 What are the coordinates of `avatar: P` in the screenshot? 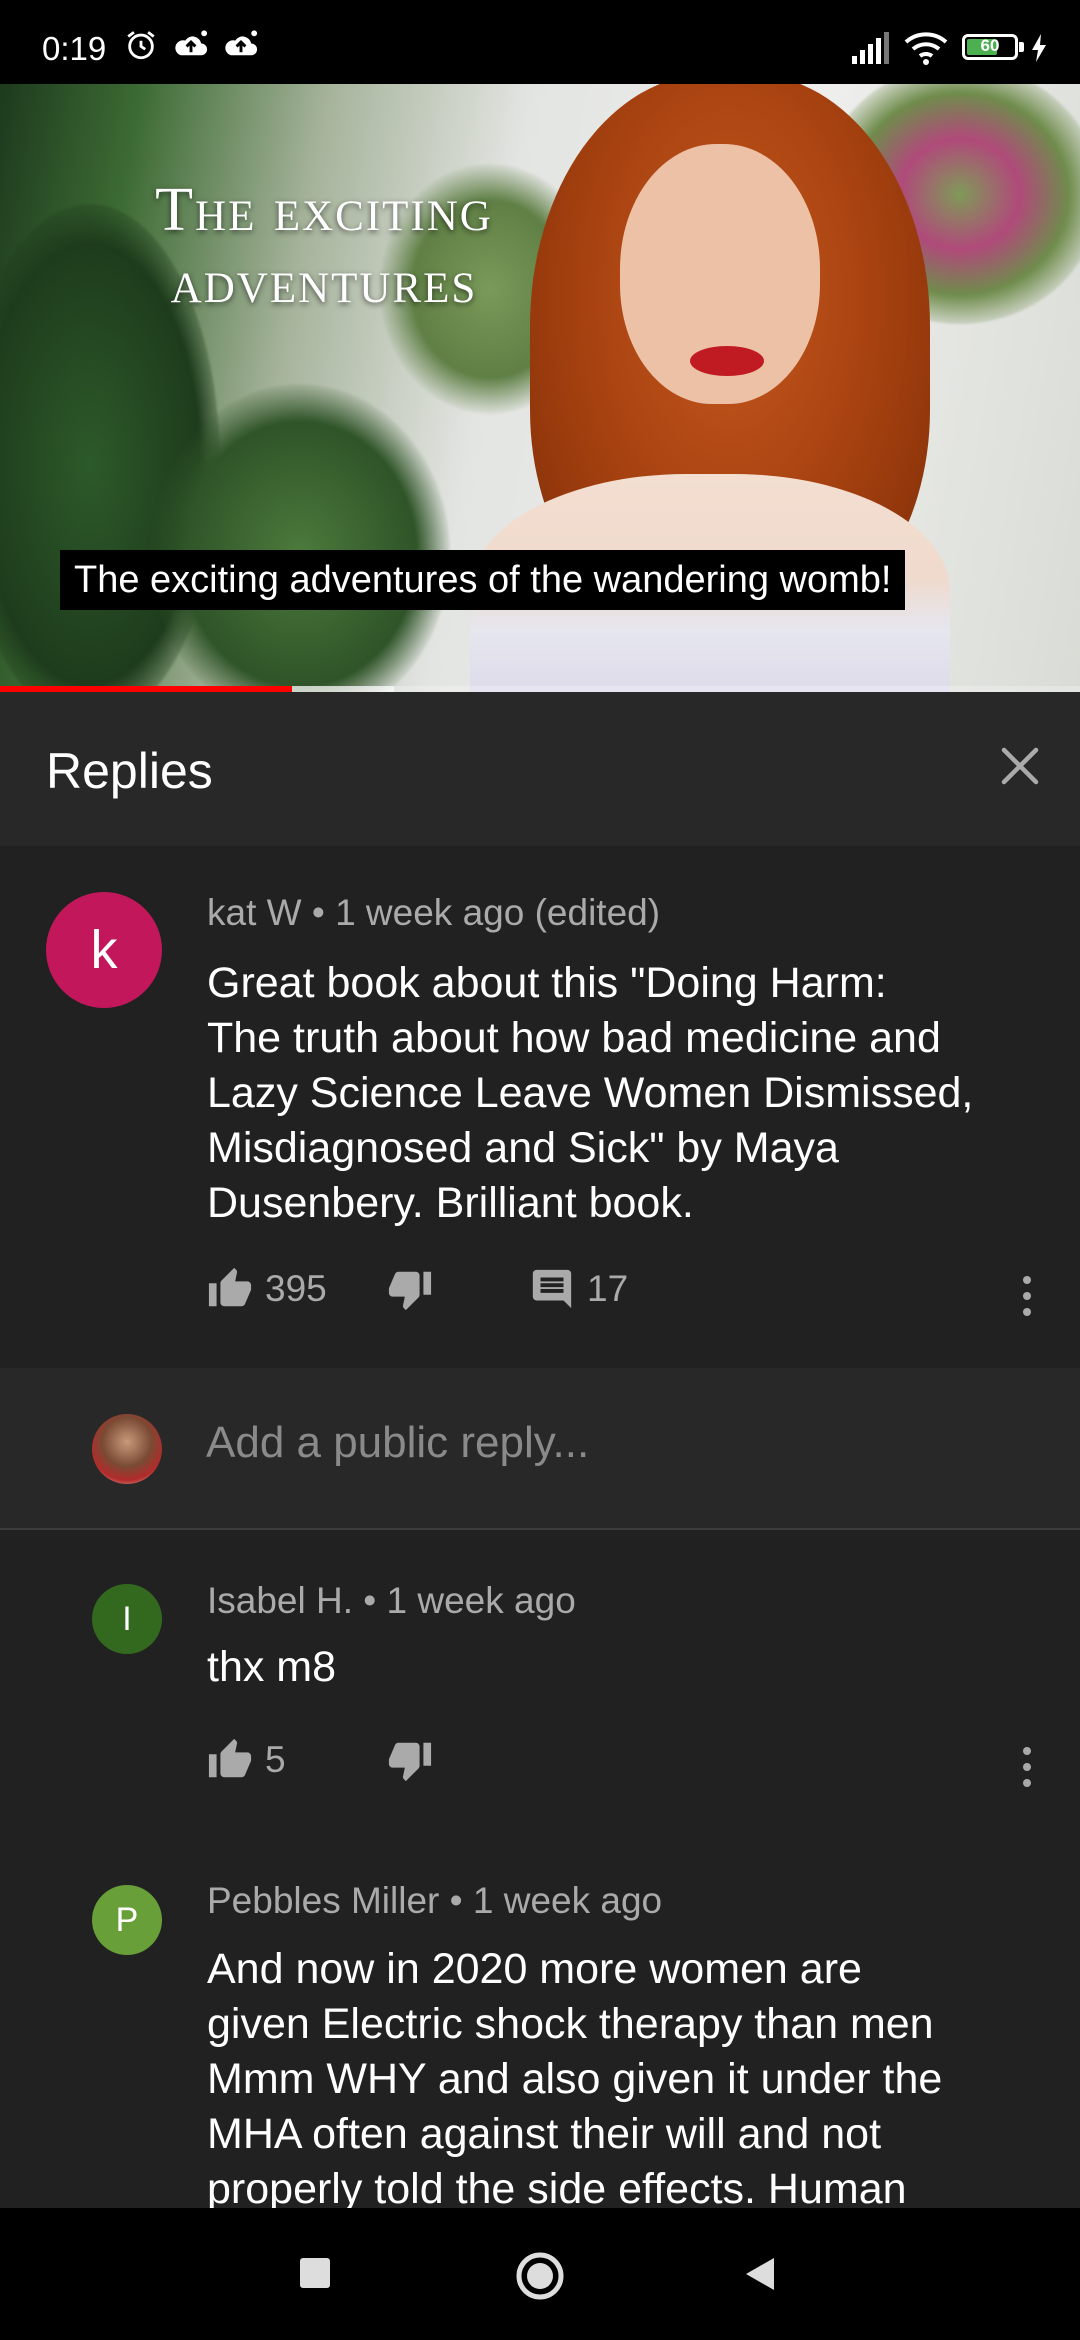 It's located at (127, 1920).